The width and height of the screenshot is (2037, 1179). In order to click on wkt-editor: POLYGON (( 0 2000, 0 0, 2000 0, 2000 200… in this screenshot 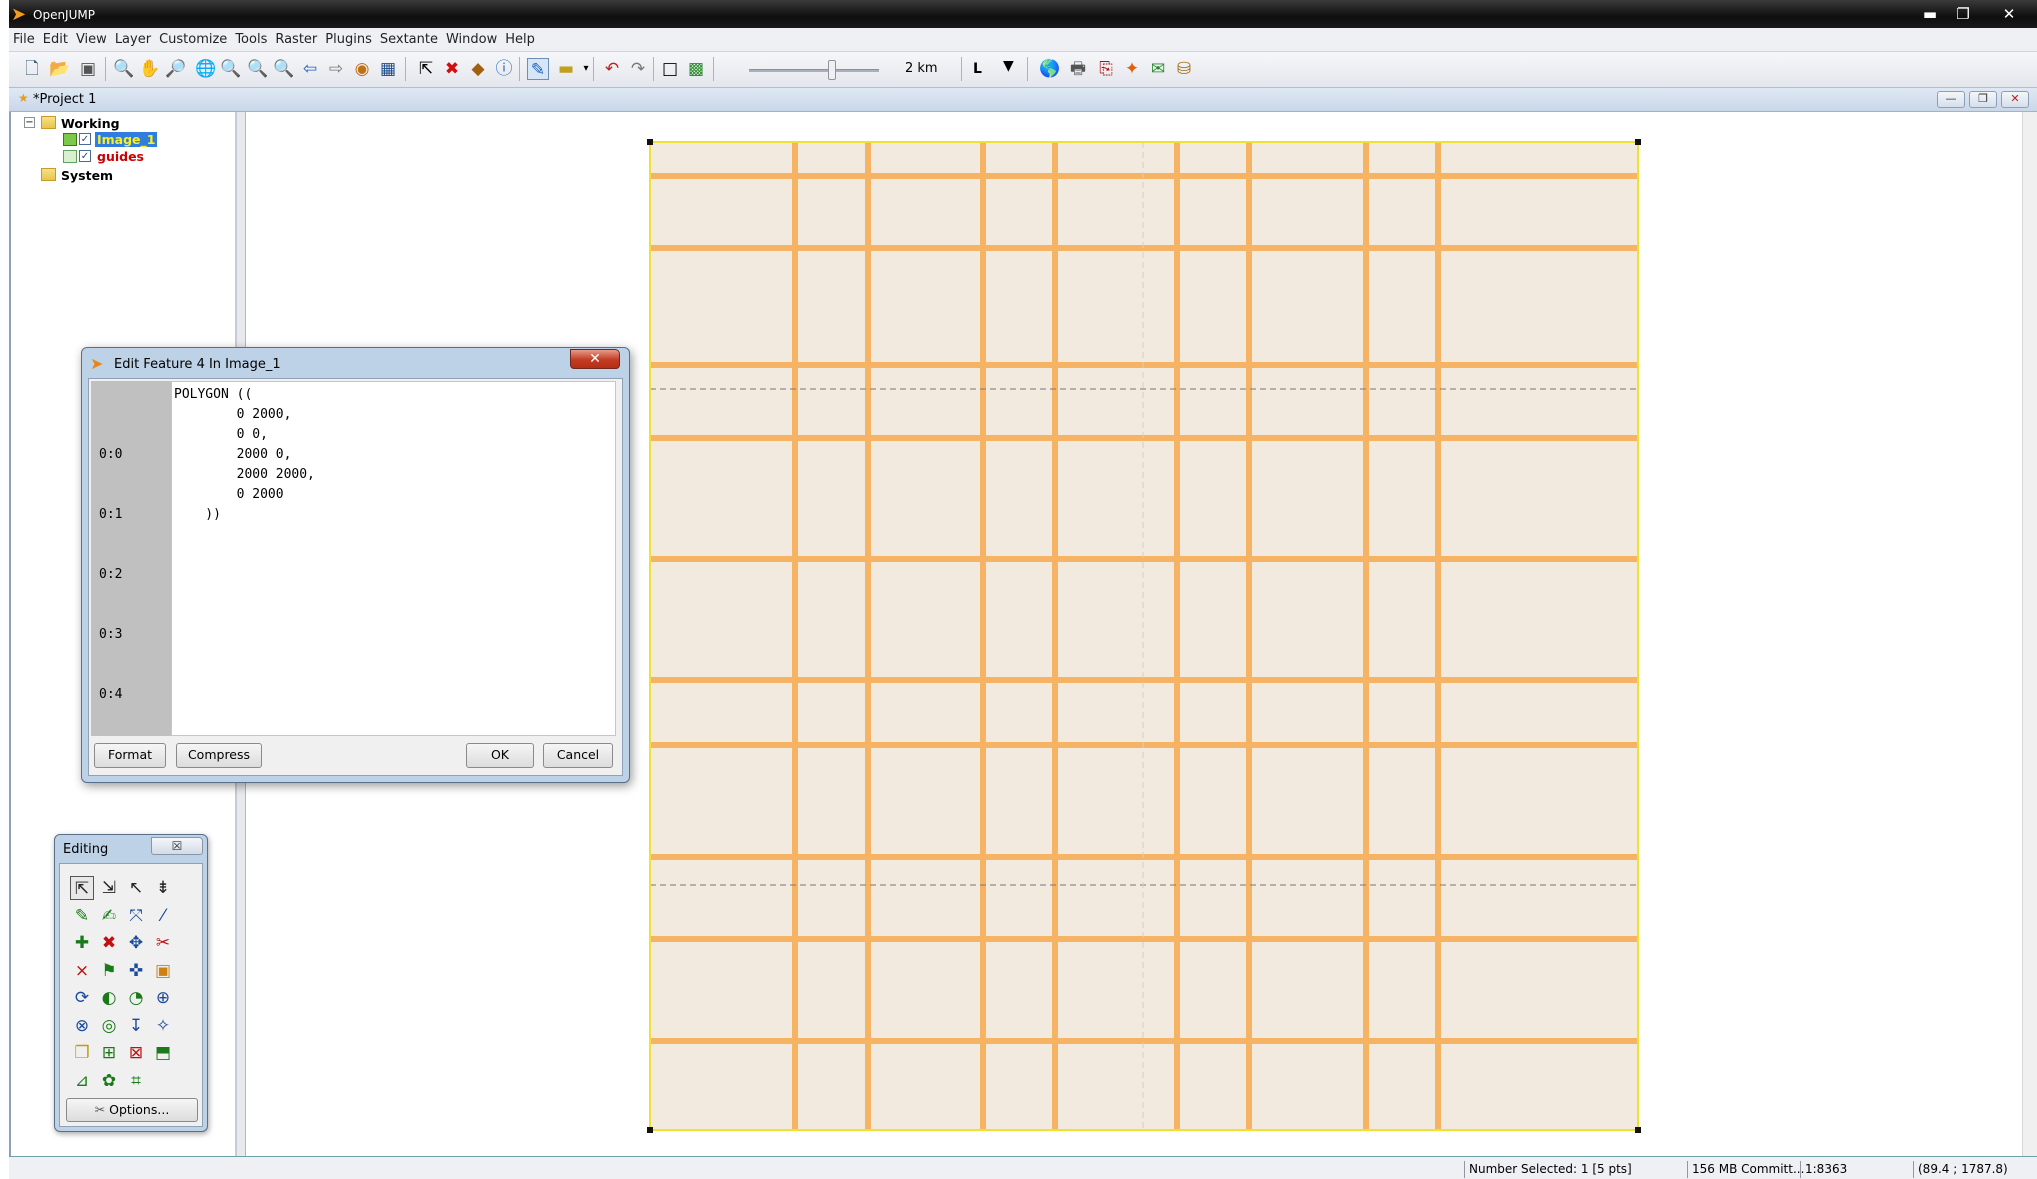, I will do `click(393, 558)`.